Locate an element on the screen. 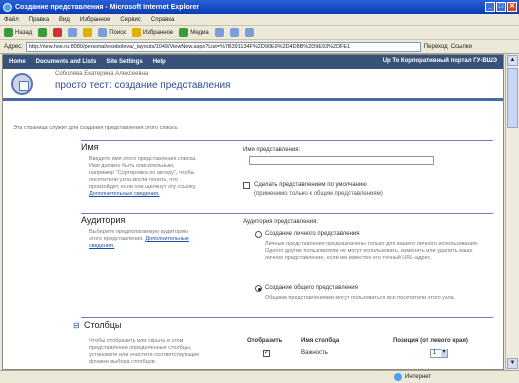  view-name-input is located at coordinates (341, 160).